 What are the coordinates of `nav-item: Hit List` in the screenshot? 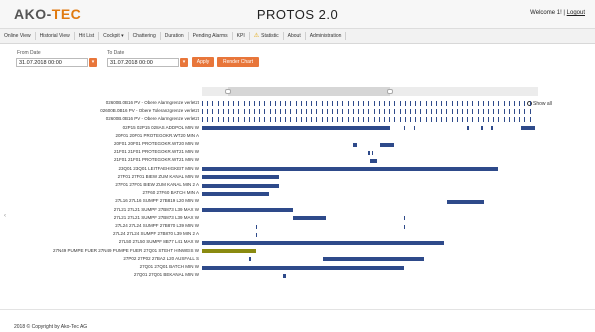 It's located at (87, 36).